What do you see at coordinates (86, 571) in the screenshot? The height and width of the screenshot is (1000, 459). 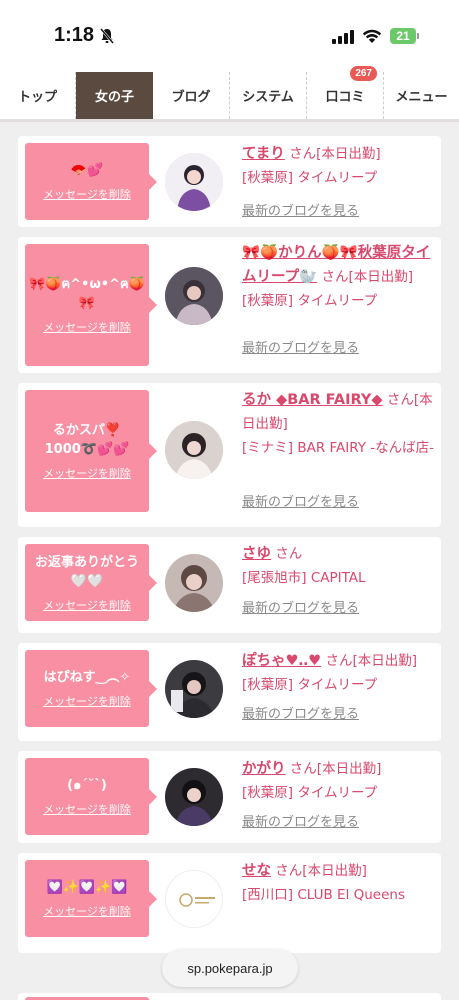 I see `message-text: お返事ありがとう🤍🤍` at bounding box center [86, 571].